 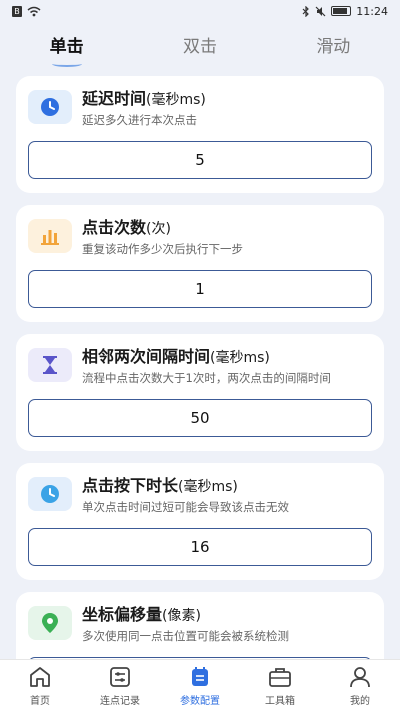 What do you see at coordinates (200, 418) in the screenshot?
I see `interval-time-input: 50` at bounding box center [200, 418].